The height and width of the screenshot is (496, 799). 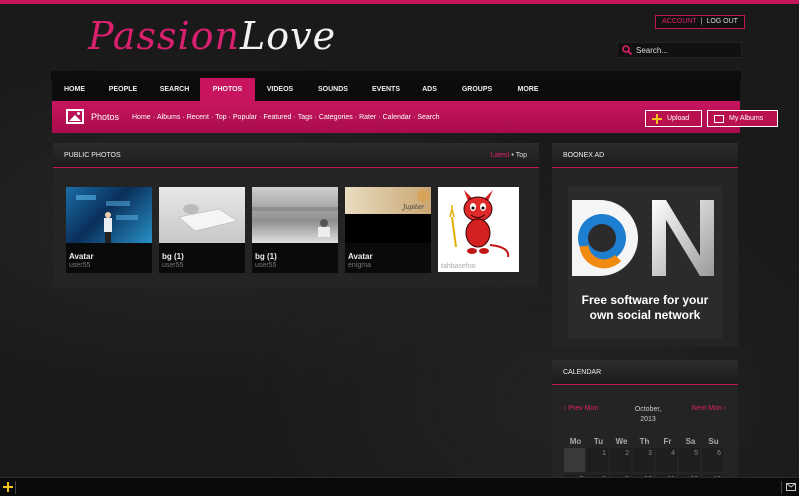 What do you see at coordinates (499, 155) in the screenshot?
I see `tab-latest: Latest` at bounding box center [499, 155].